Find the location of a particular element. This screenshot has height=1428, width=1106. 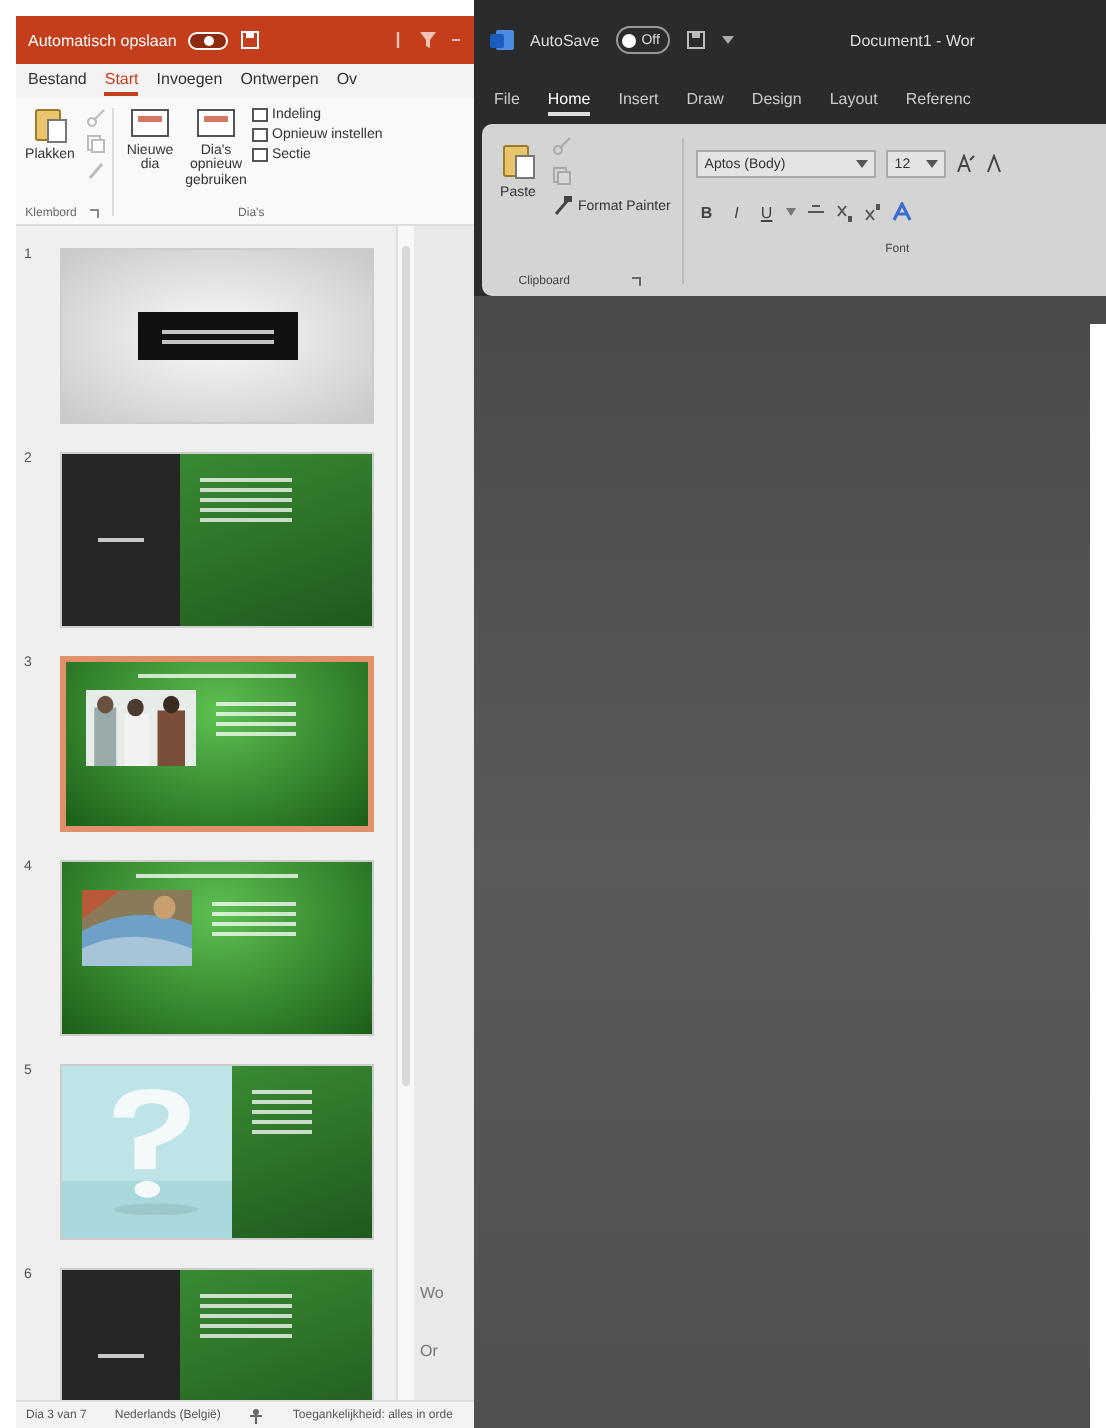

filter-icon is located at coordinates (428, 40).